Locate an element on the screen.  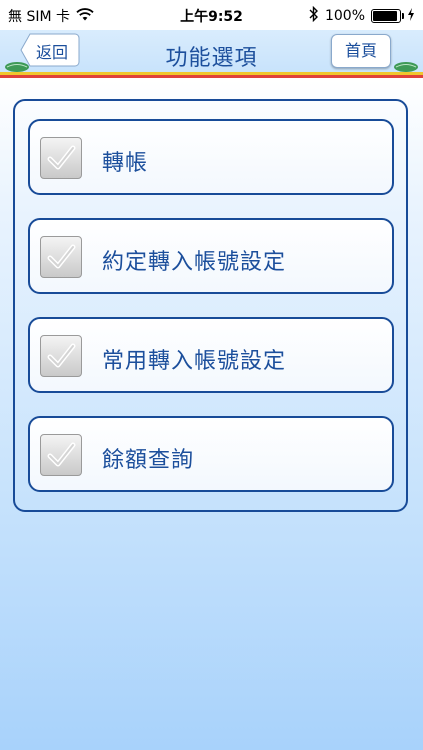
status-bar: 無 SIM 卡 上午9:52 100% is located at coordinates (211, 15).